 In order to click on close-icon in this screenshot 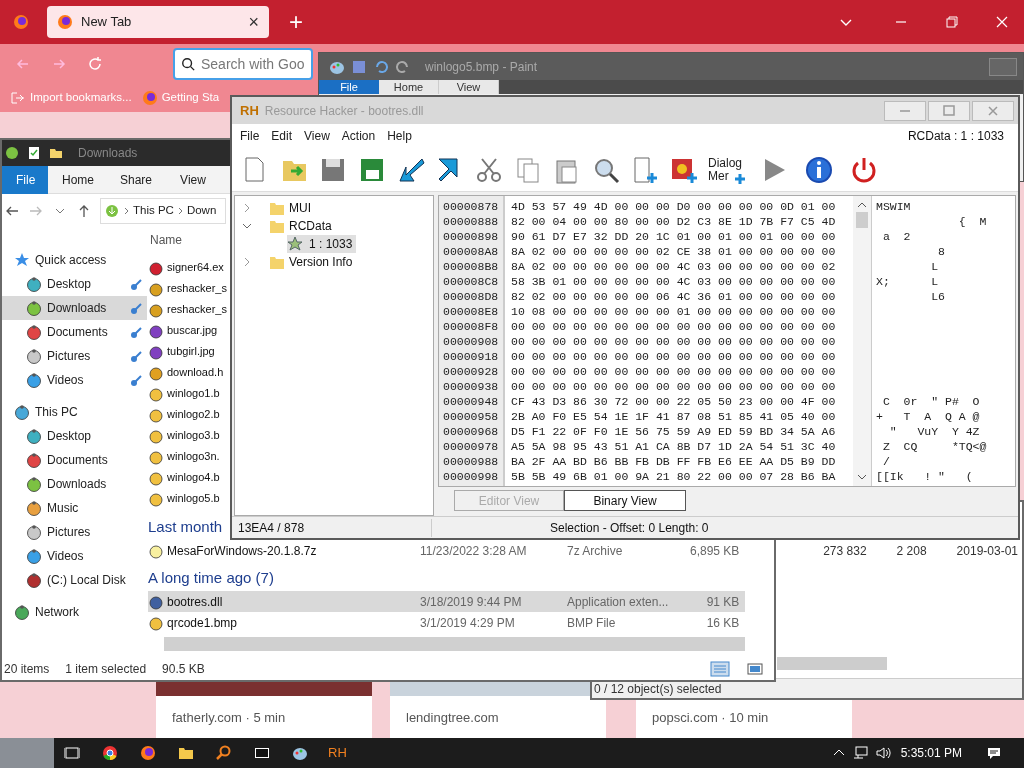, I will do `click(1002, 22)`.